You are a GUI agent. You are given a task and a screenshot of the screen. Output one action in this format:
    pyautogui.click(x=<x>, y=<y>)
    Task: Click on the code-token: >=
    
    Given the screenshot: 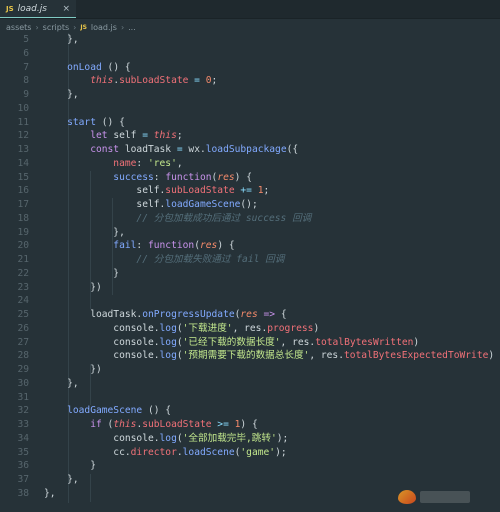 What is the action you would take?
    pyautogui.click(x=223, y=424)
    